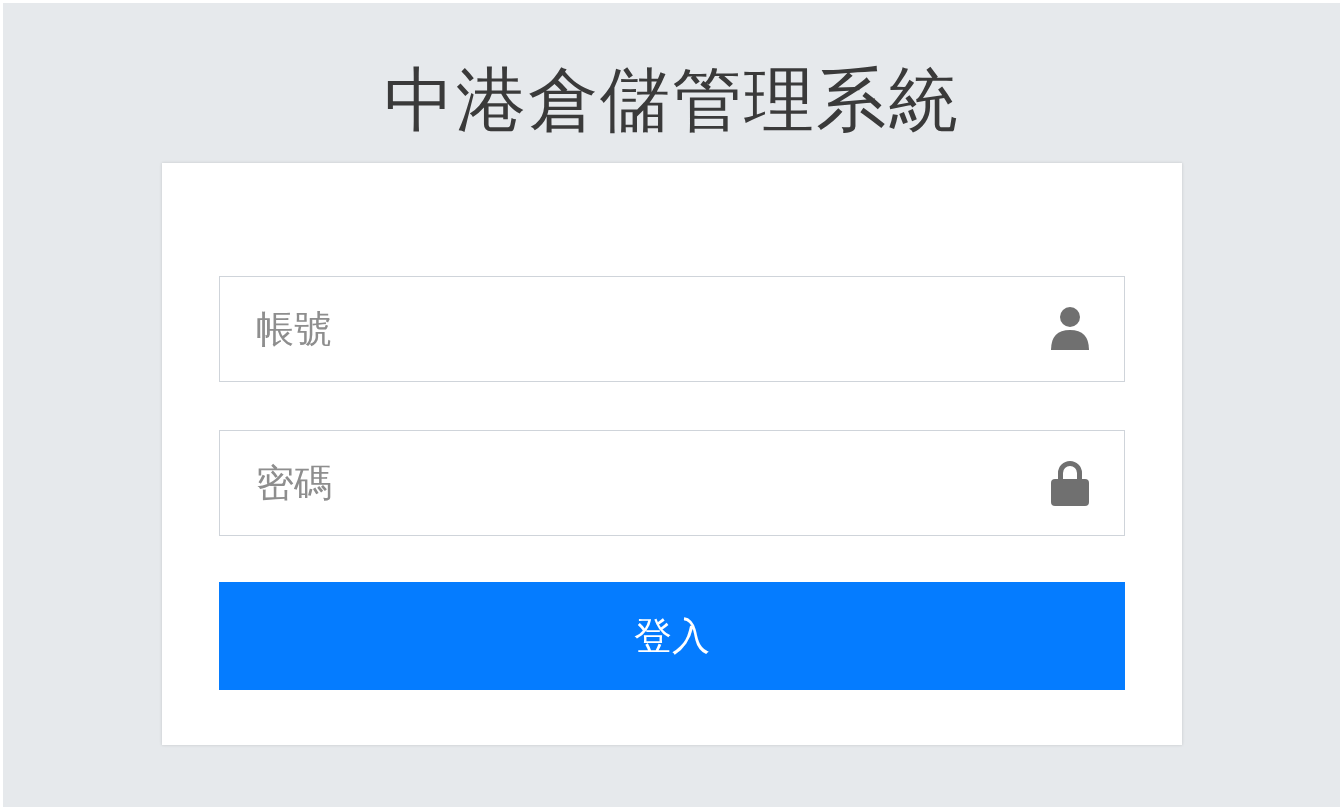 The width and height of the screenshot is (1343, 810). Describe the element at coordinates (671, 100) in the screenshot. I see `page-title: 中港倉儲管理系統` at that location.